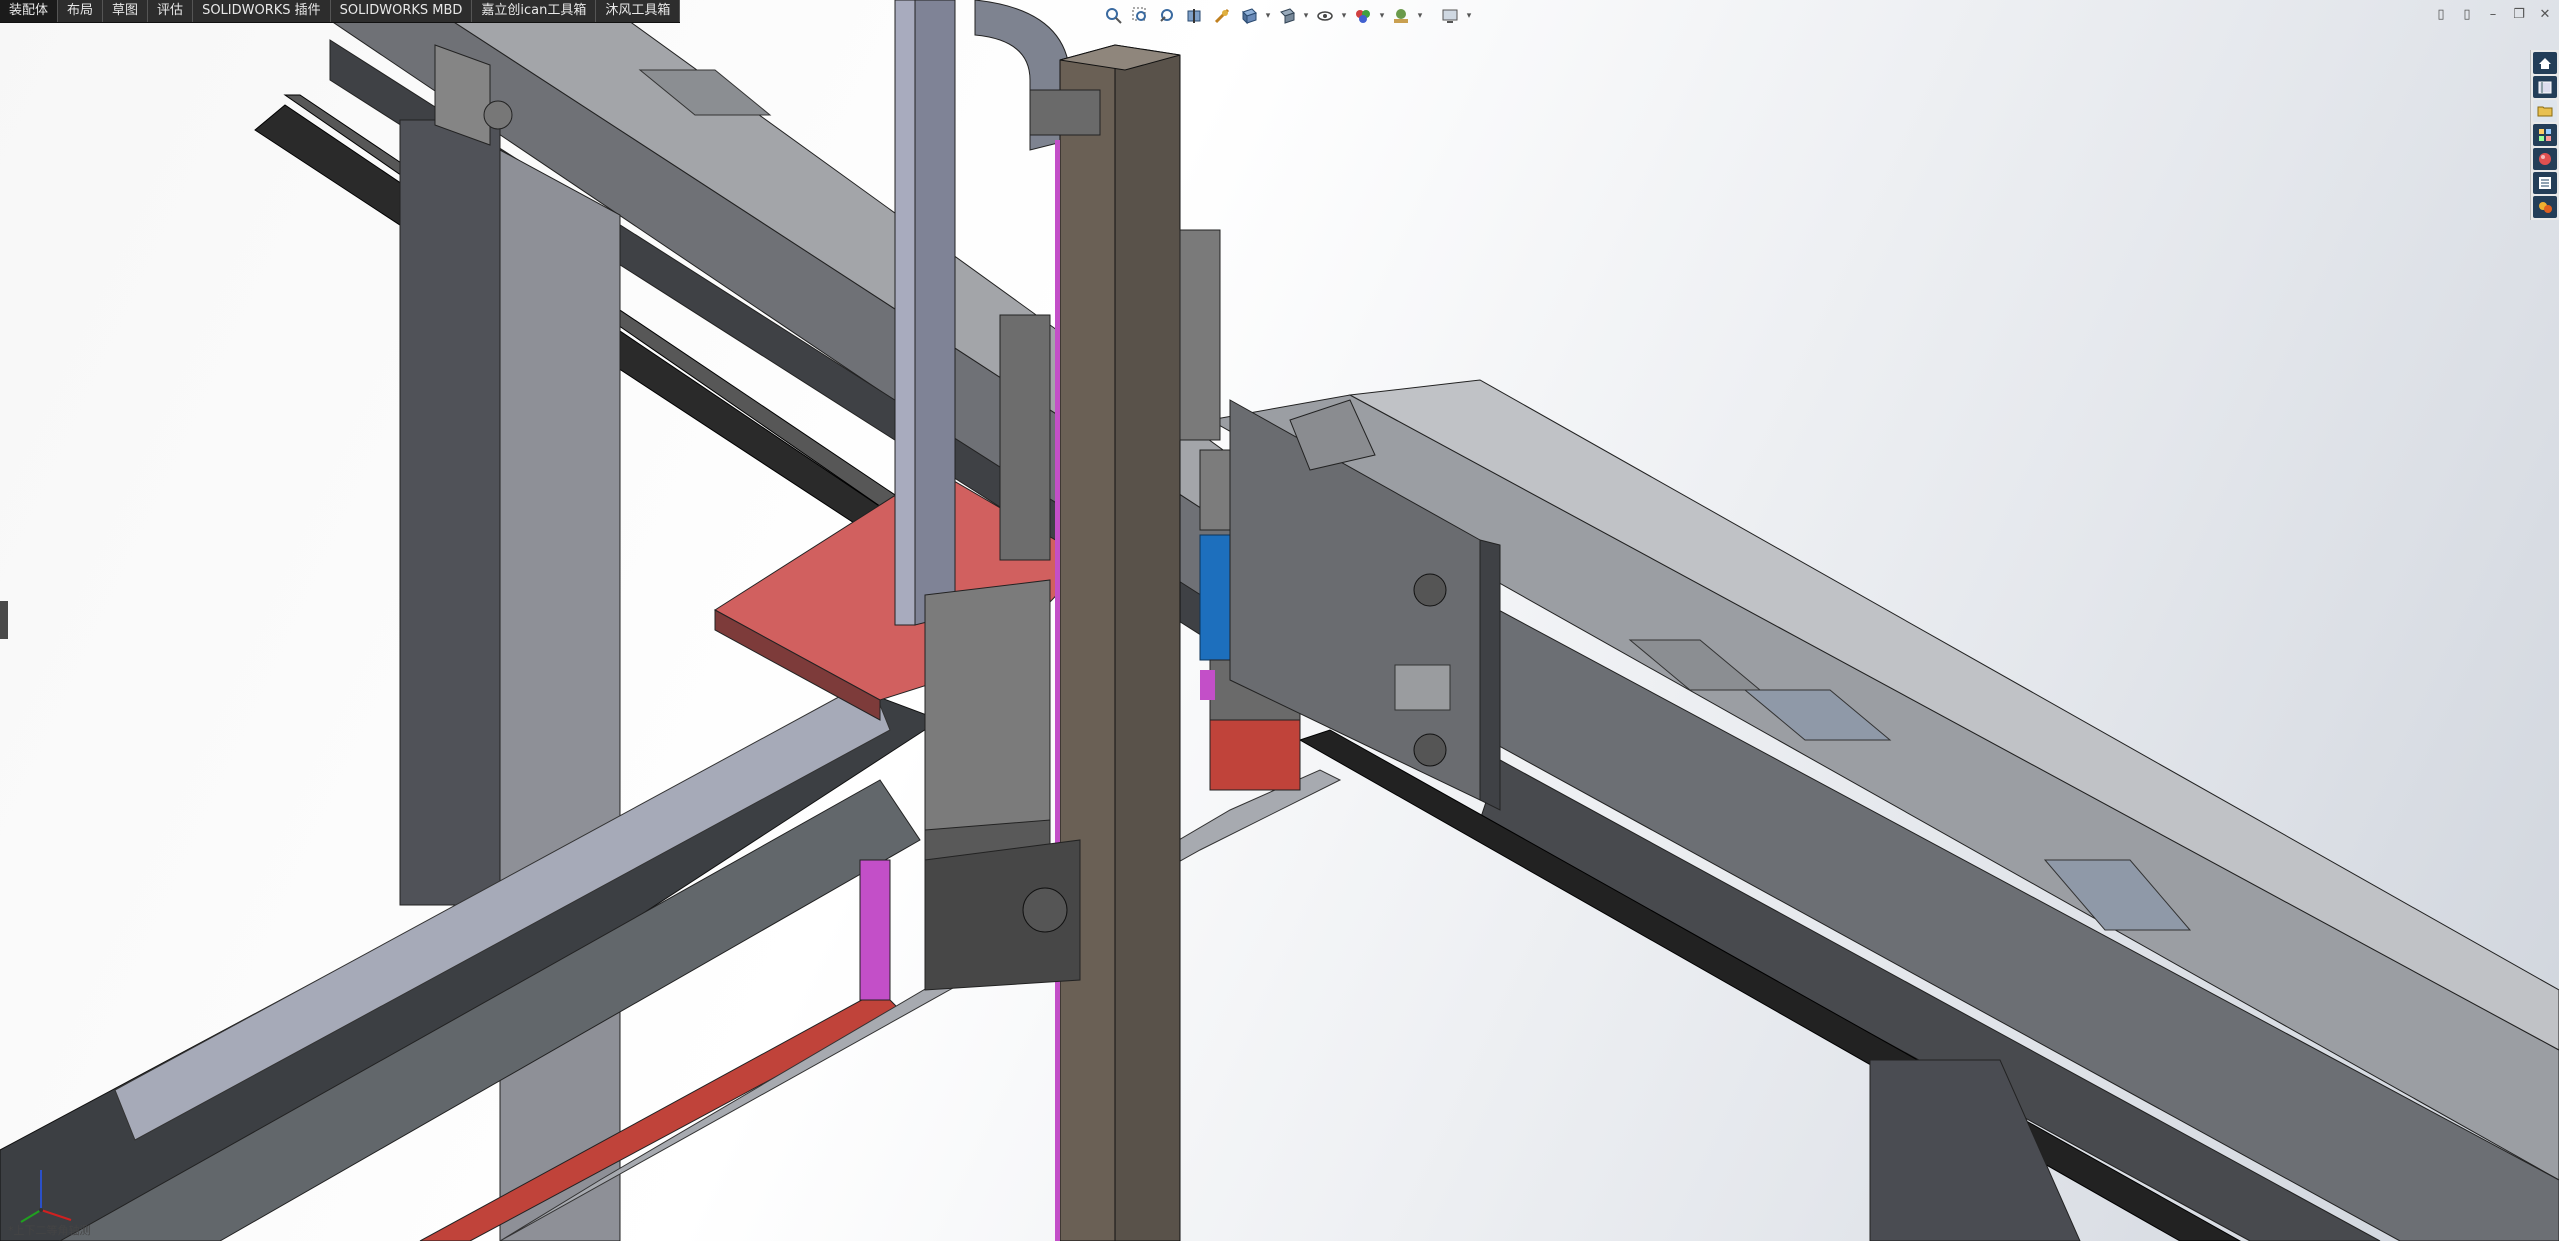  I want to click on view-palette-icon, so click(2545, 135).